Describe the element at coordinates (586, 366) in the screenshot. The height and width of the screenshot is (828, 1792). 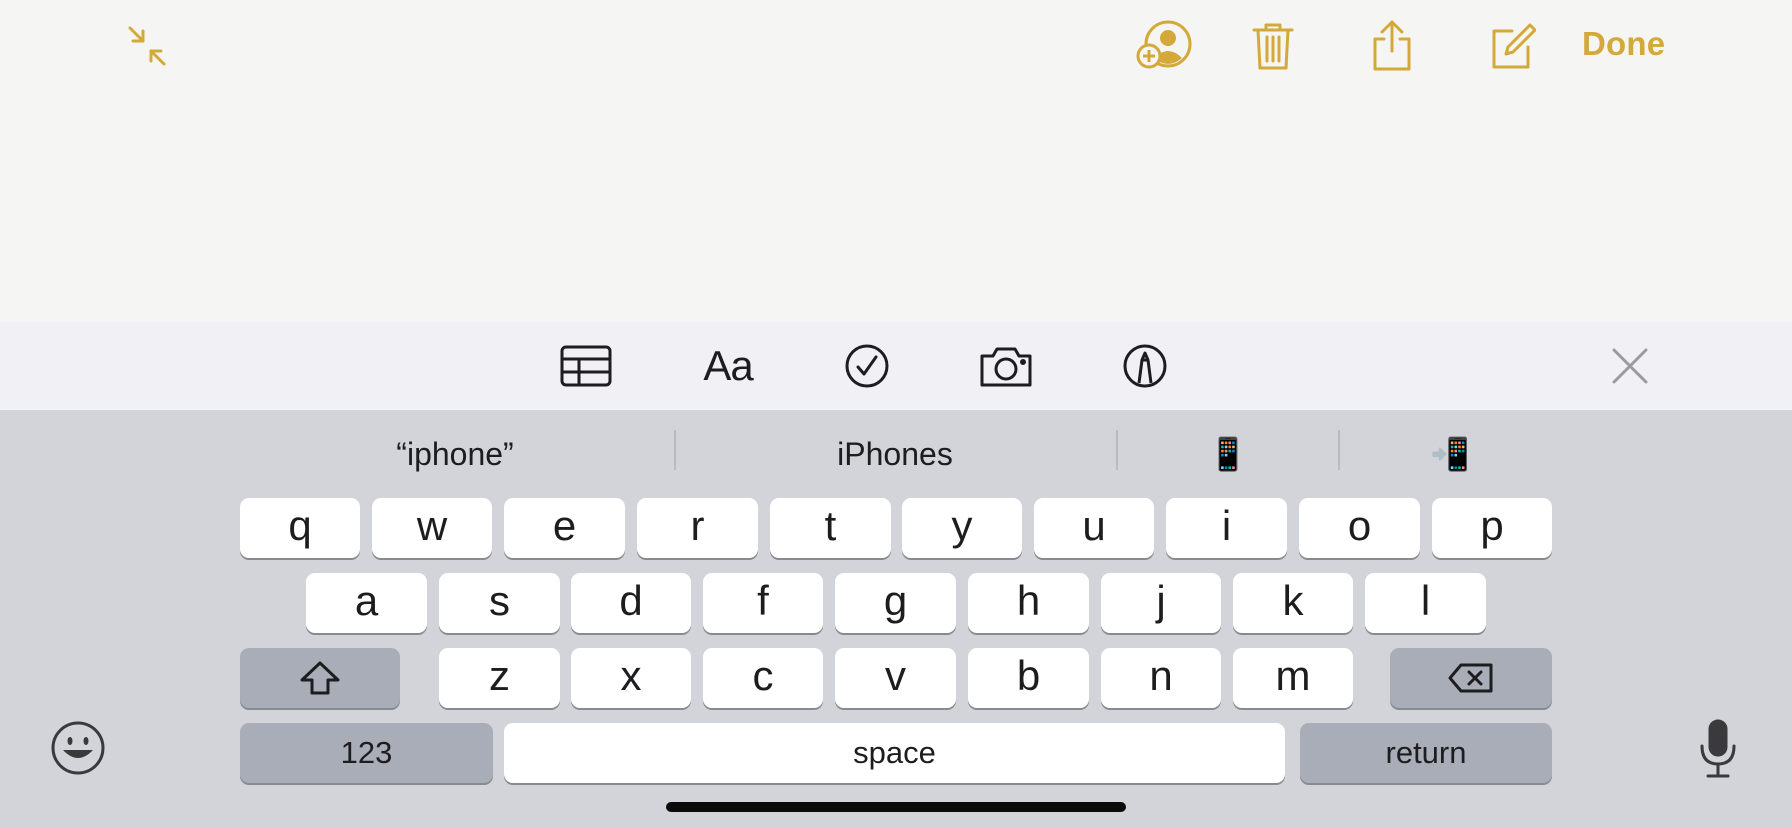
I see `table-icon` at that location.